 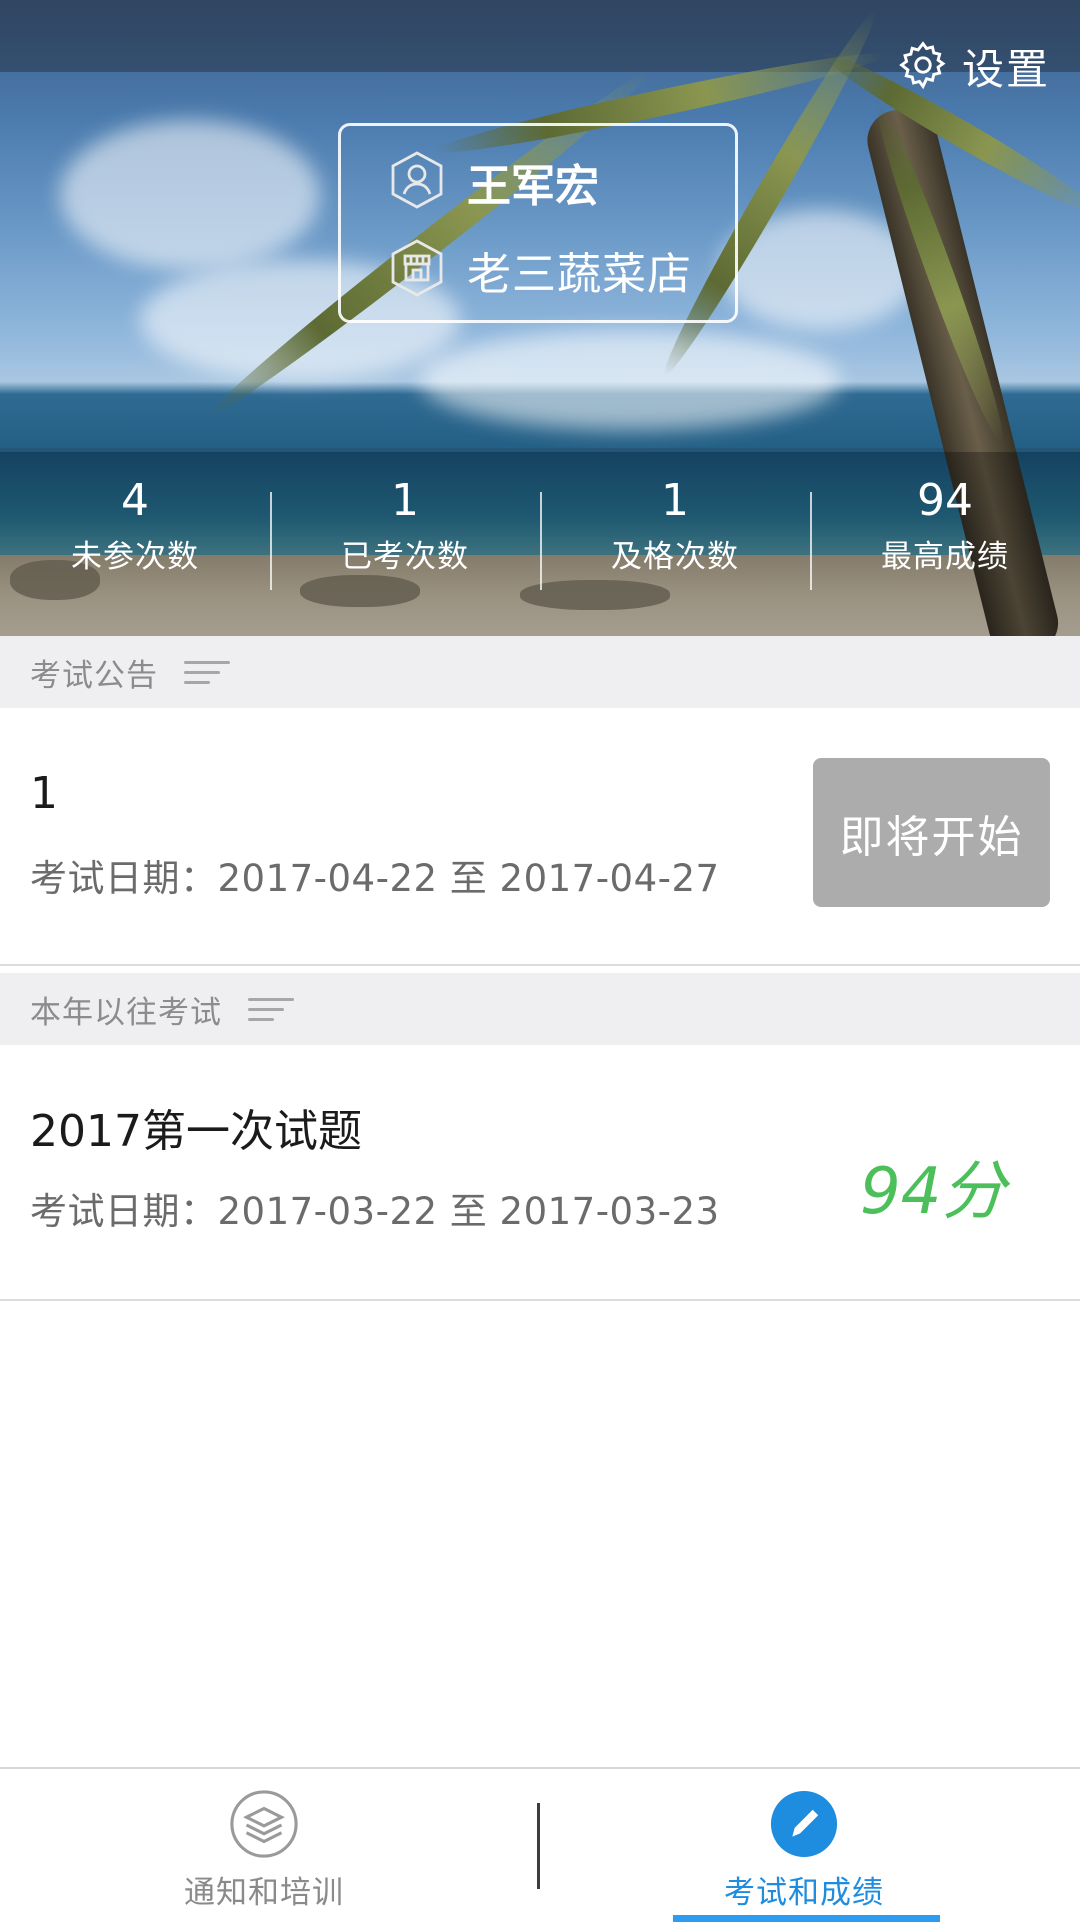 I want to click on store-row: 老三蔬菜店, so click(x=540, y=270).